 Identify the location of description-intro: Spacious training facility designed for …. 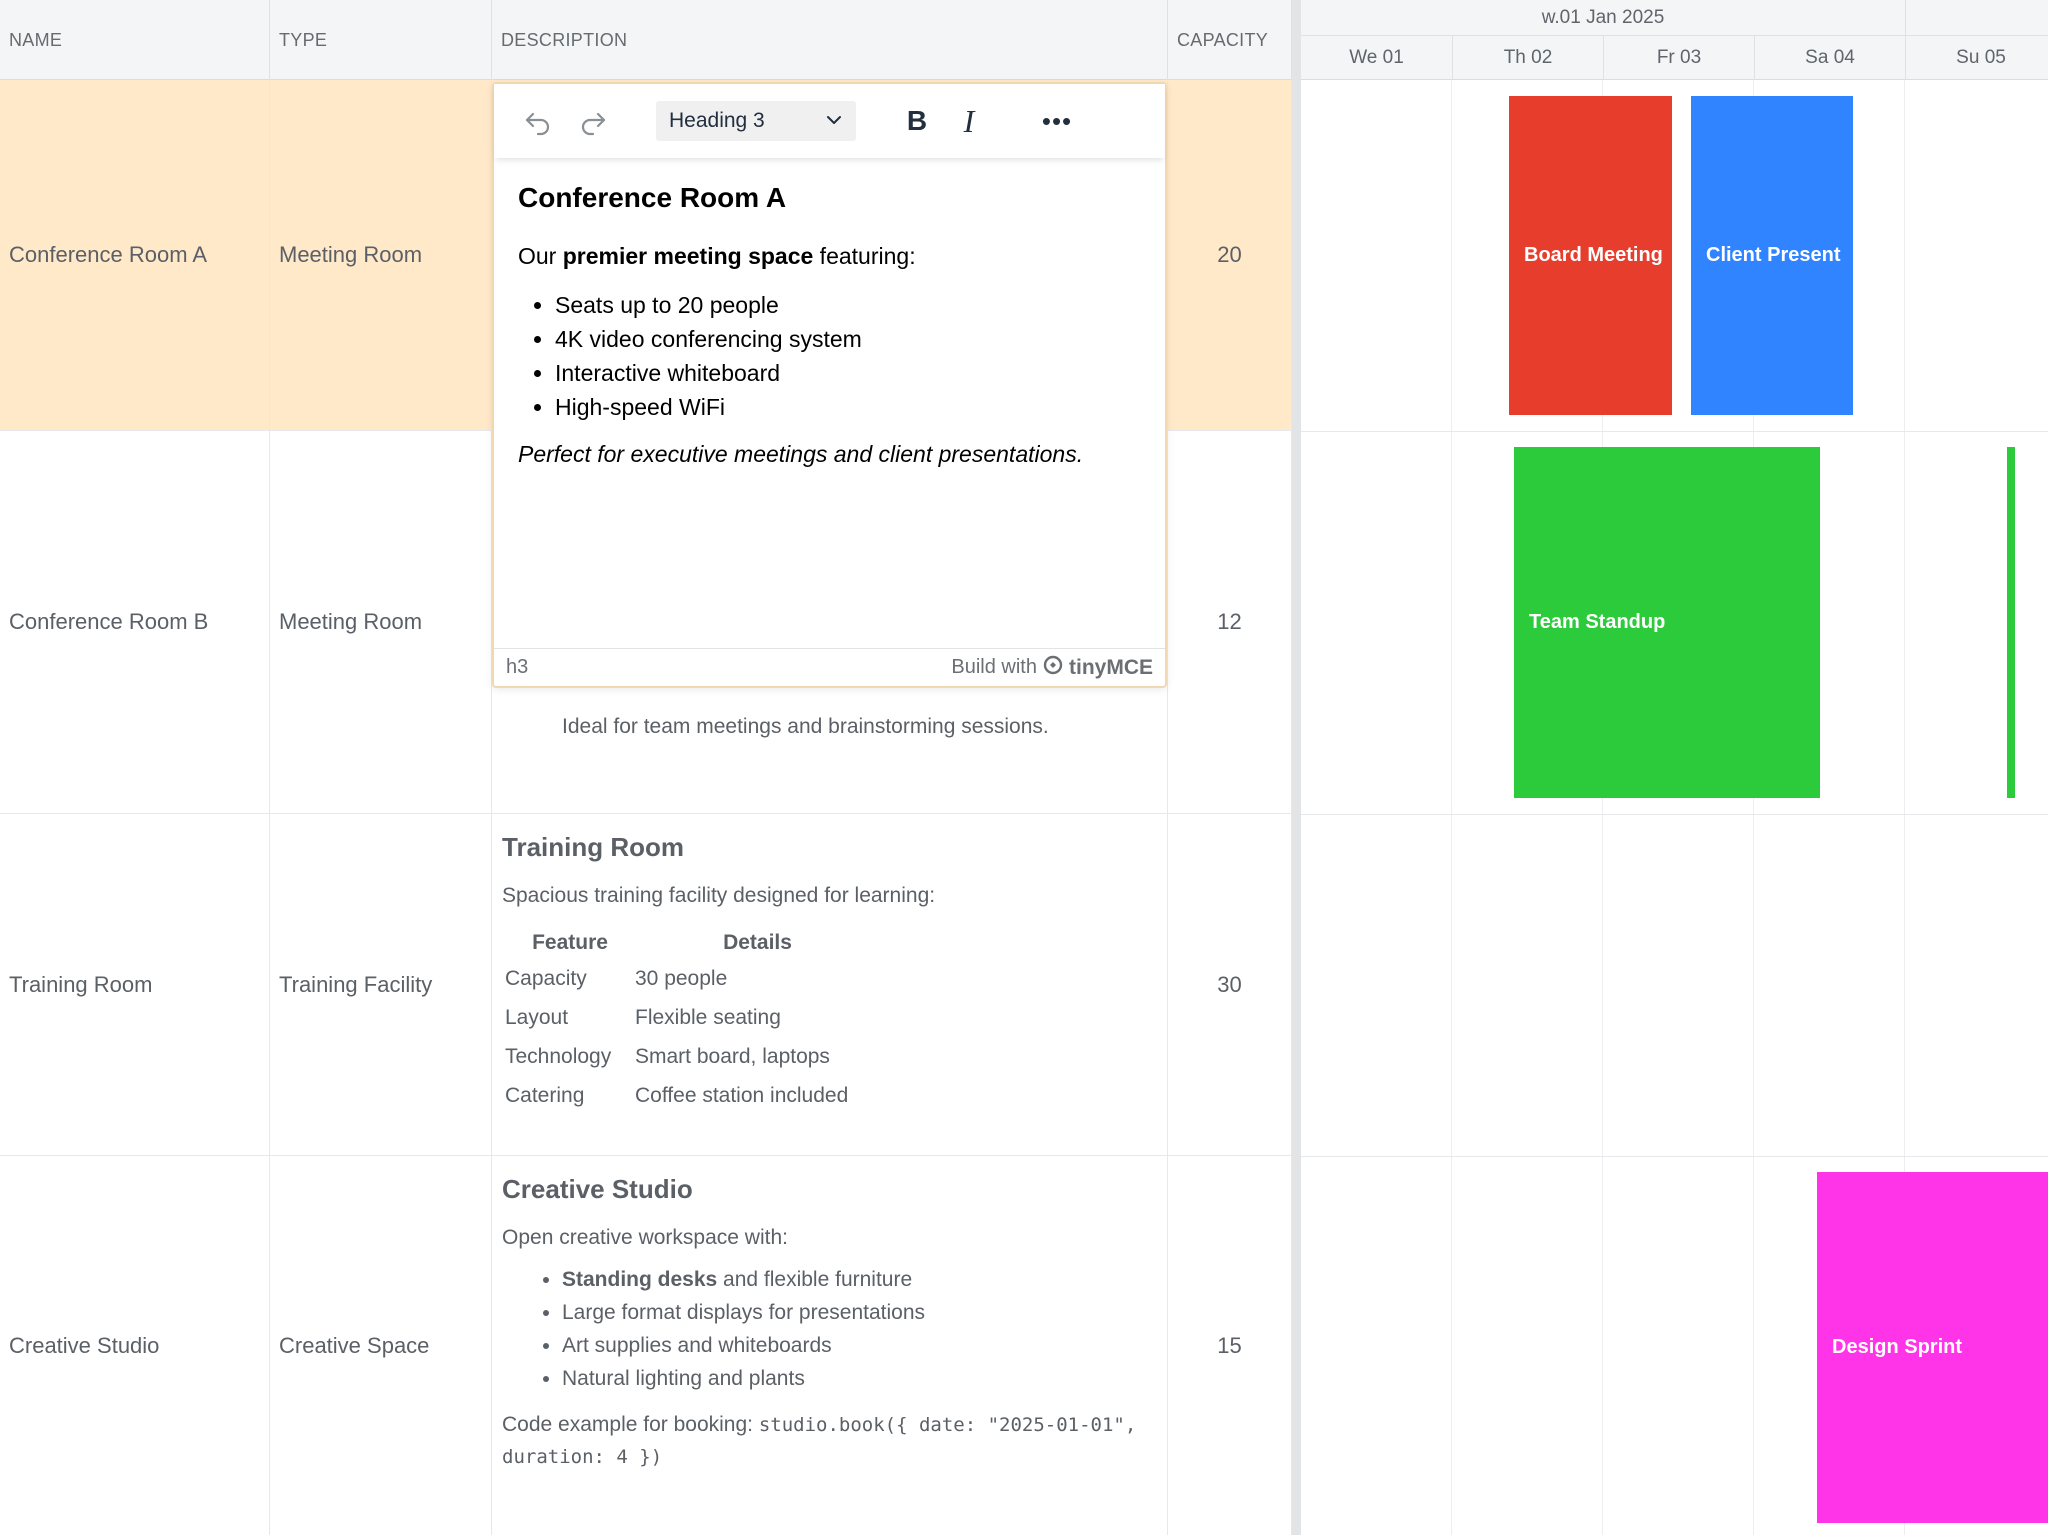
(719, 895).